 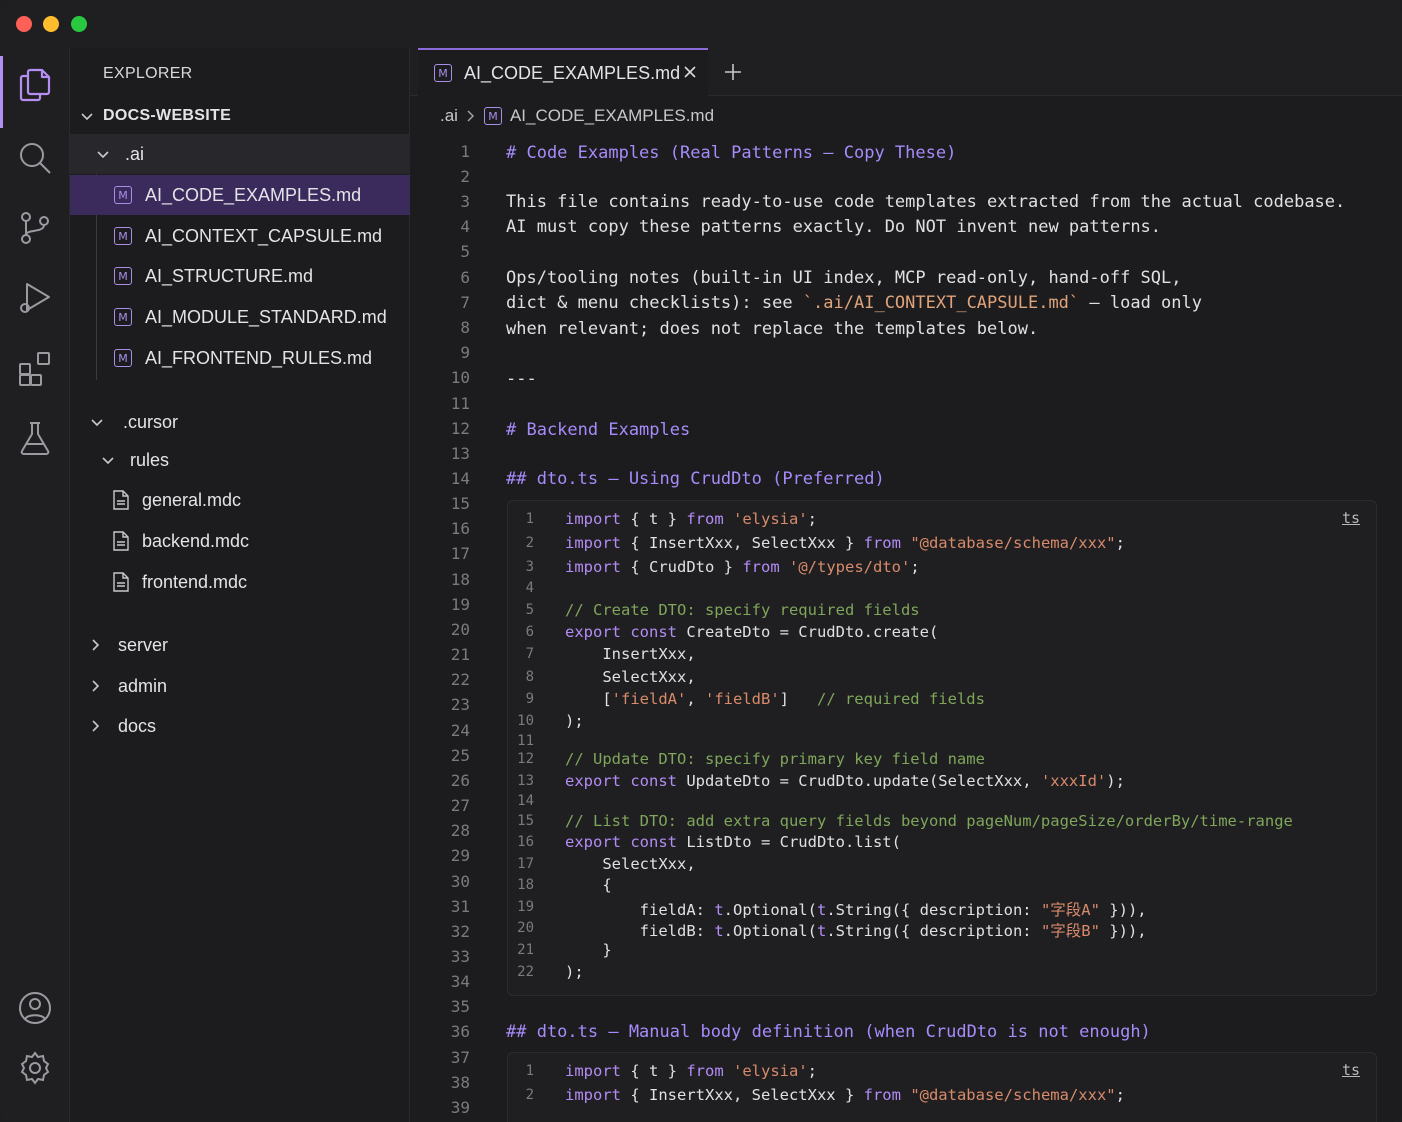 What do you see at coordinates (465, 352) in the screenshot?
I see `line-number: 9` at bounding box center [465, 352].